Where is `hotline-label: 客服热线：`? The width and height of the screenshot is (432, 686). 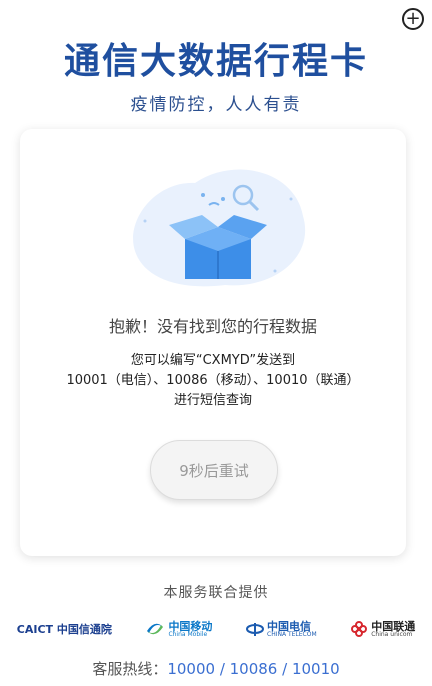
hotline-label: 客服热线： is located at coordinates (130, 669).